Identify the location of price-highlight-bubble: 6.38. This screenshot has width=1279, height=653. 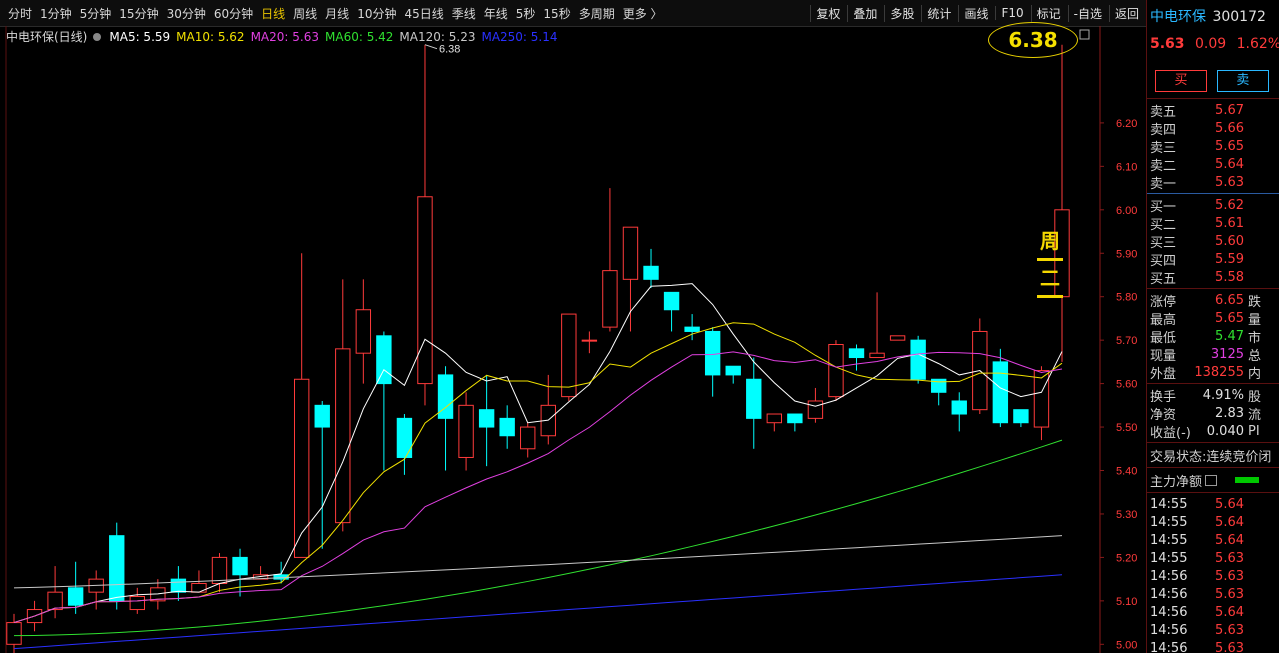
(1033, 40).